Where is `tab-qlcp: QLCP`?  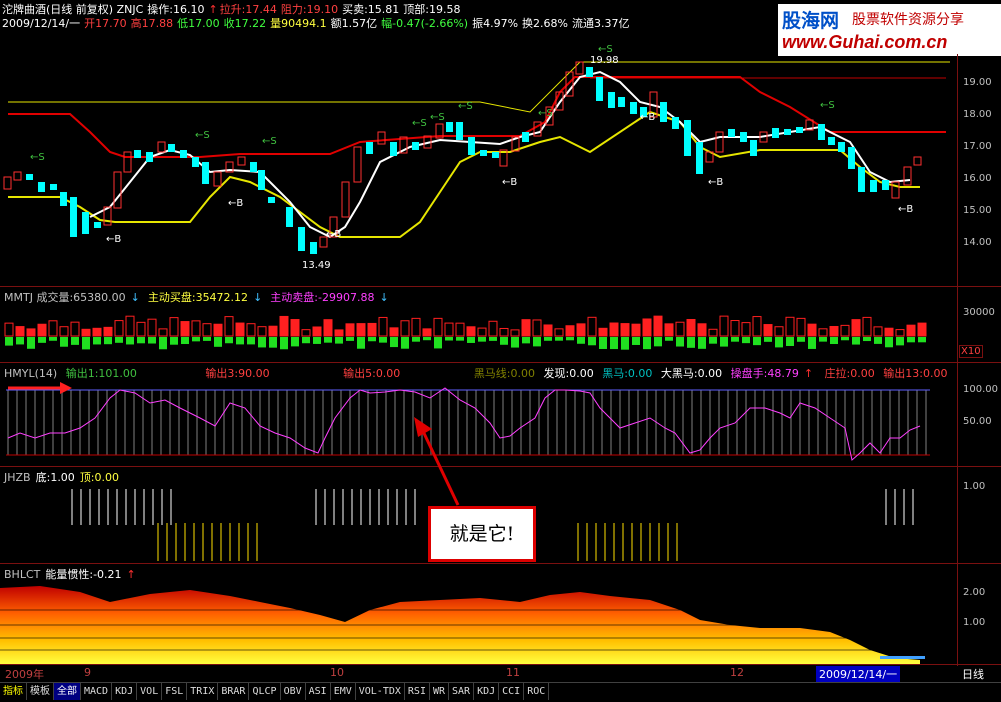
tab-qlcp: QLCP is located at coordinates (265, 691).